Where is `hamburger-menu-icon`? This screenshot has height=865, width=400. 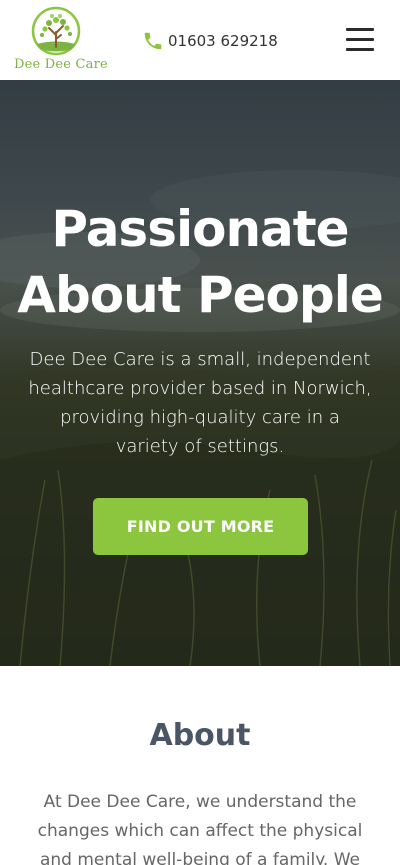
hamburger-menu-icon is located at coordinates (360, 40).